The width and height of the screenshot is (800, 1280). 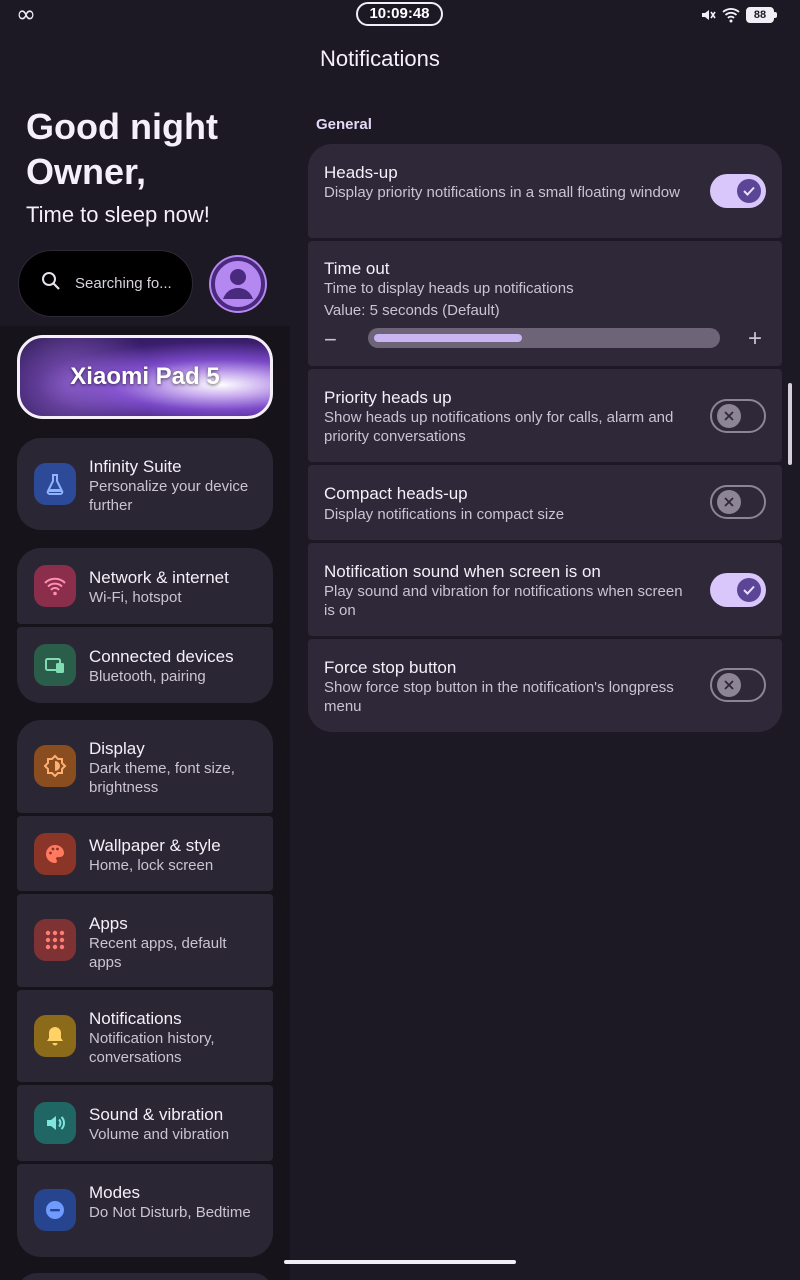 I want to click on sidebar-item-network: Network & internet Wi-Fi, hotspot, so click(x=145, y=586).